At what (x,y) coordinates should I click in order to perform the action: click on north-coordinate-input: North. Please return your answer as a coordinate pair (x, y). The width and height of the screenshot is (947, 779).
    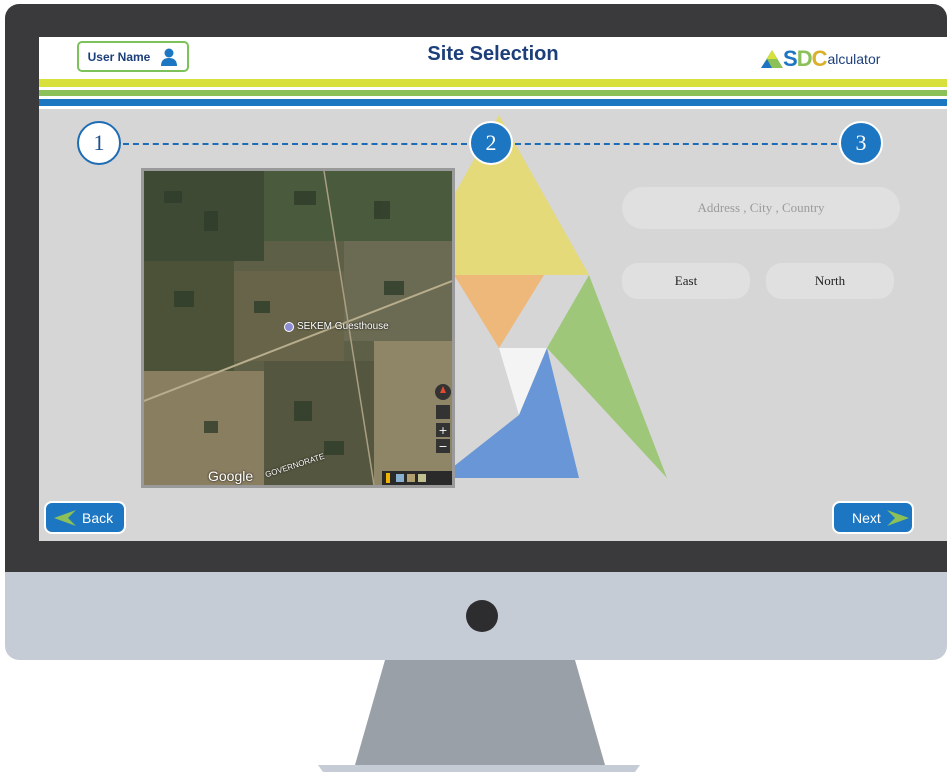
    Looking at the image, I should click on (830, 281).